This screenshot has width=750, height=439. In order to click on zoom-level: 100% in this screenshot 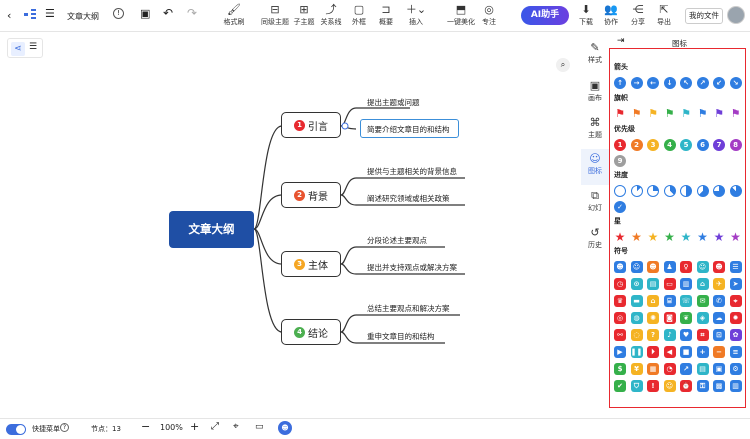, I will do `click(171, 427)`.